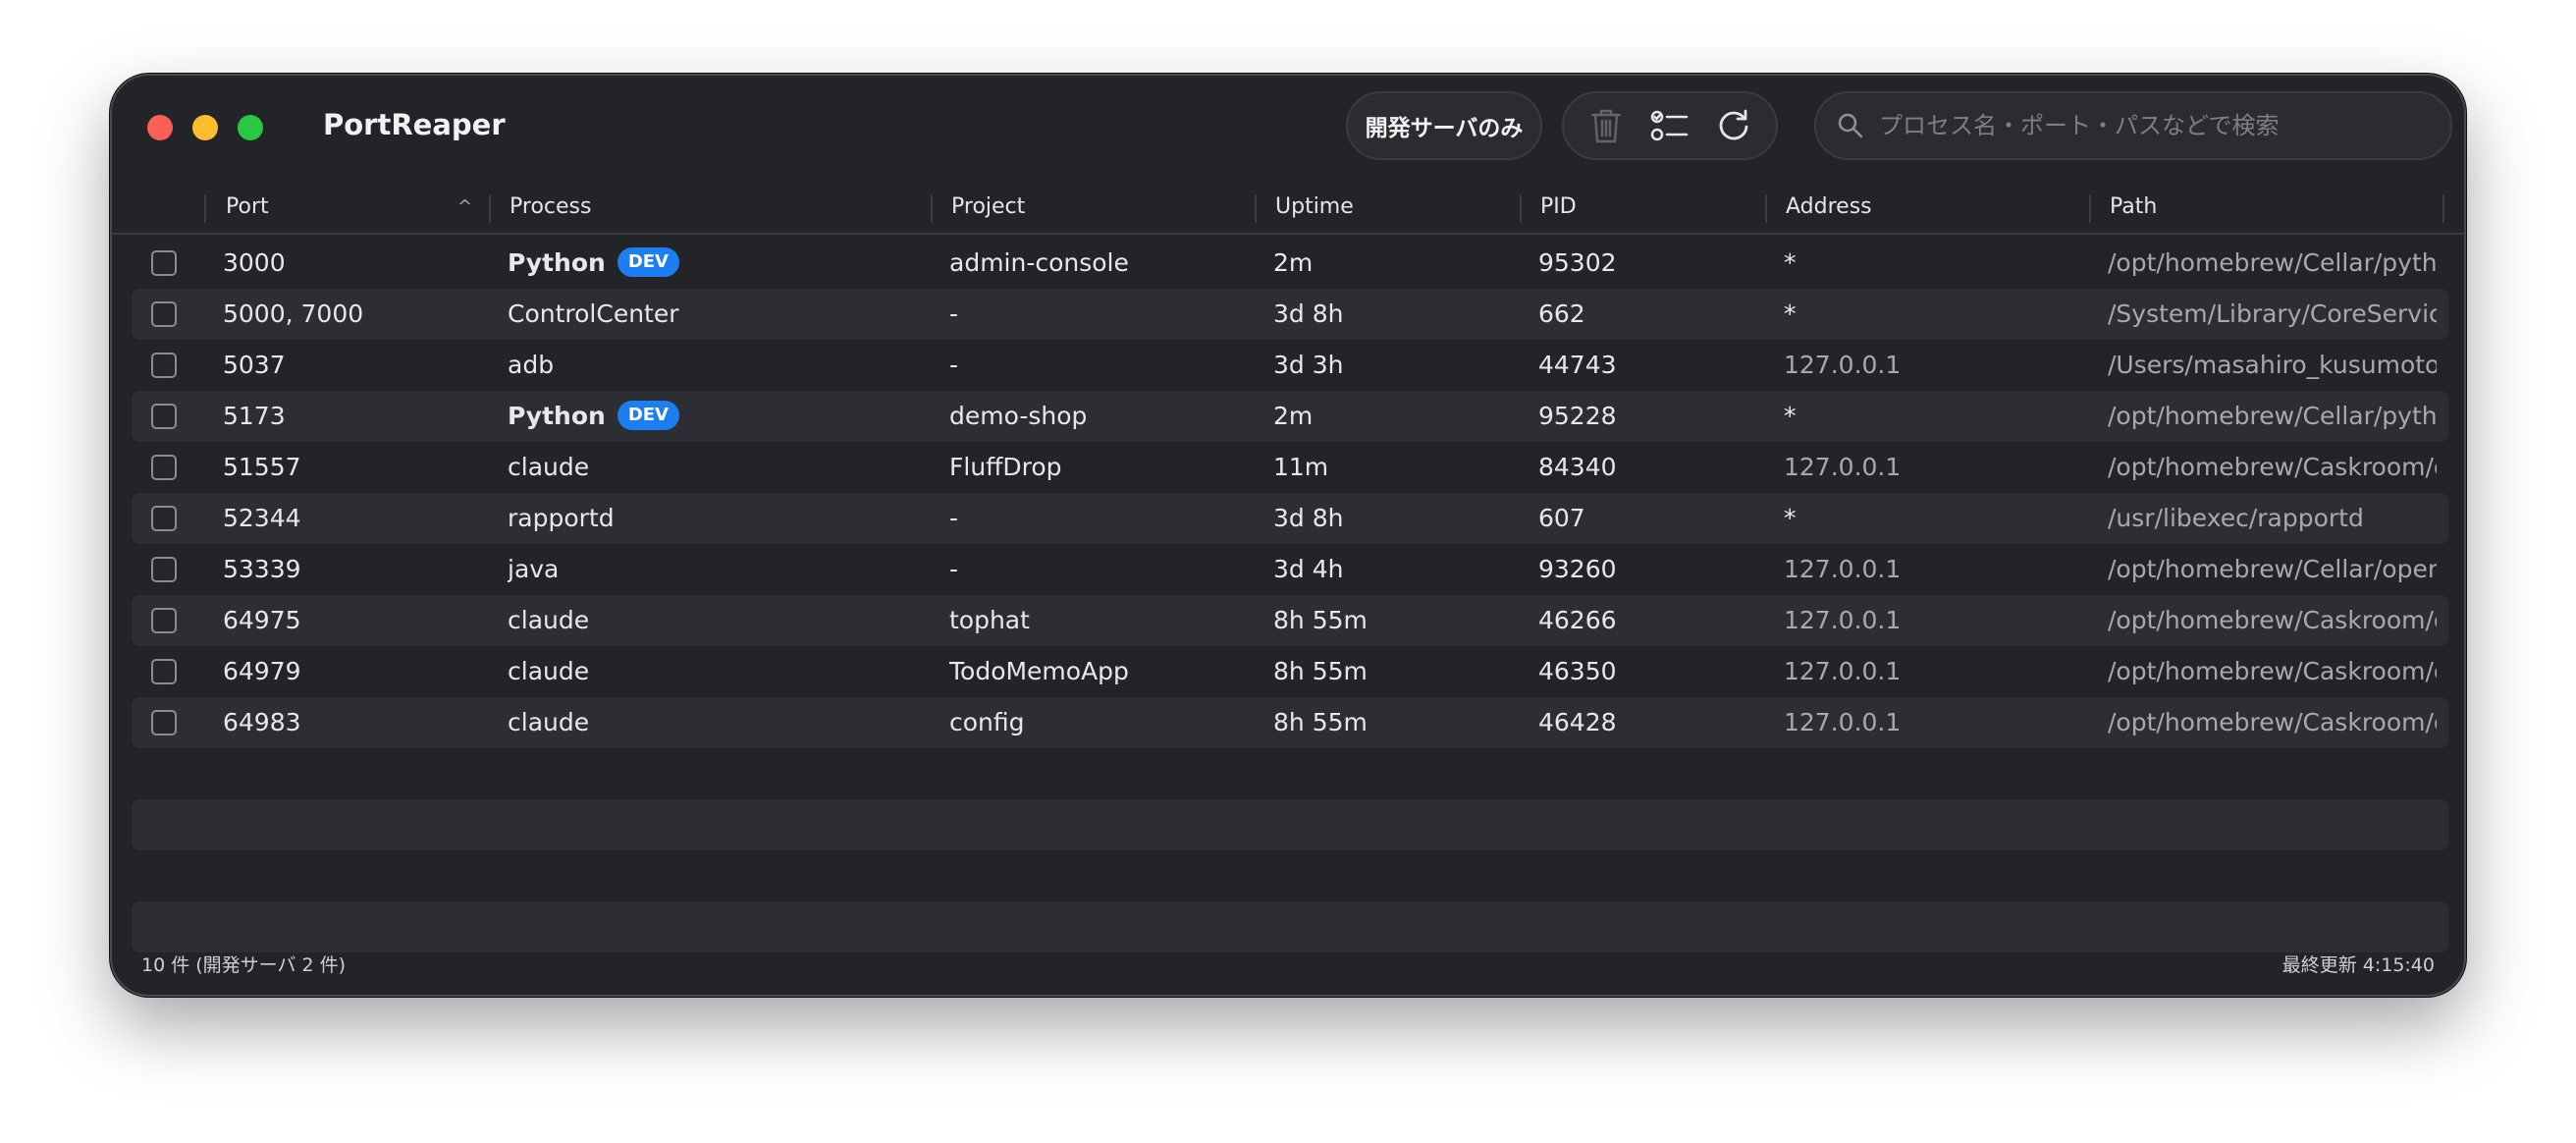 The image size is (2576, 1143). I want to click on pid-cell: 46266, so click(1577, 620).